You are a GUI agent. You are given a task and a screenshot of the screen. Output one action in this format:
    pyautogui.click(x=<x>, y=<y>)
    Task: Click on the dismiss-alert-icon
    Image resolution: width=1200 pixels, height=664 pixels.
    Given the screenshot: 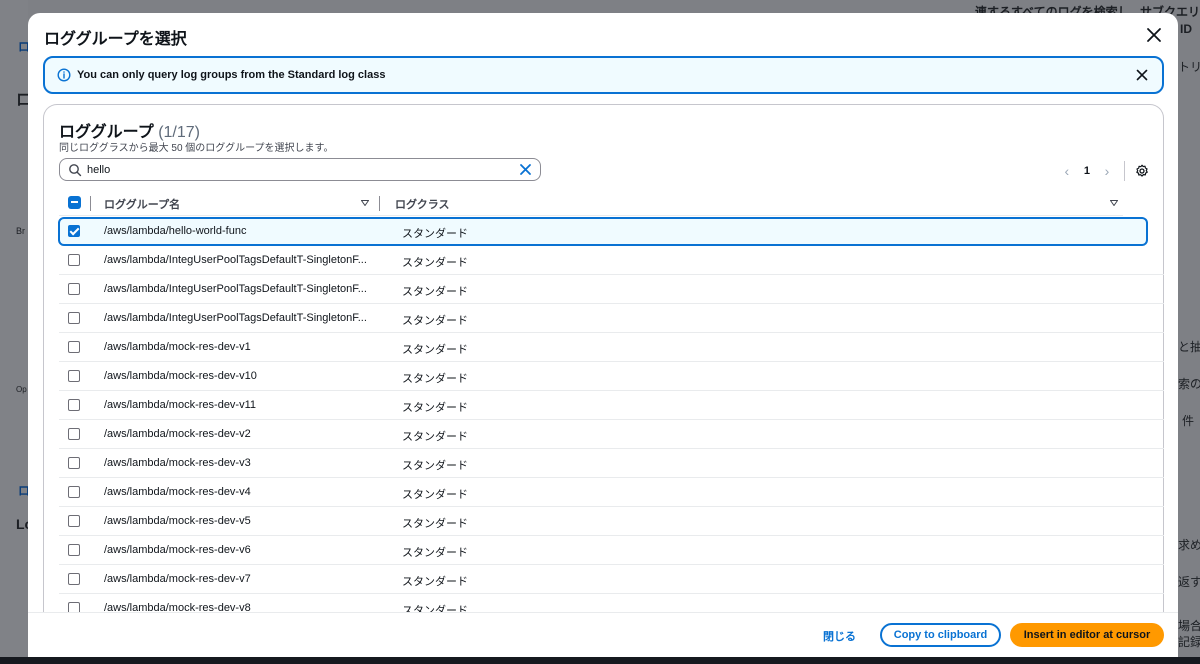 What is the action you would take?
    pyautogui.click(x=1142, y=75)
    